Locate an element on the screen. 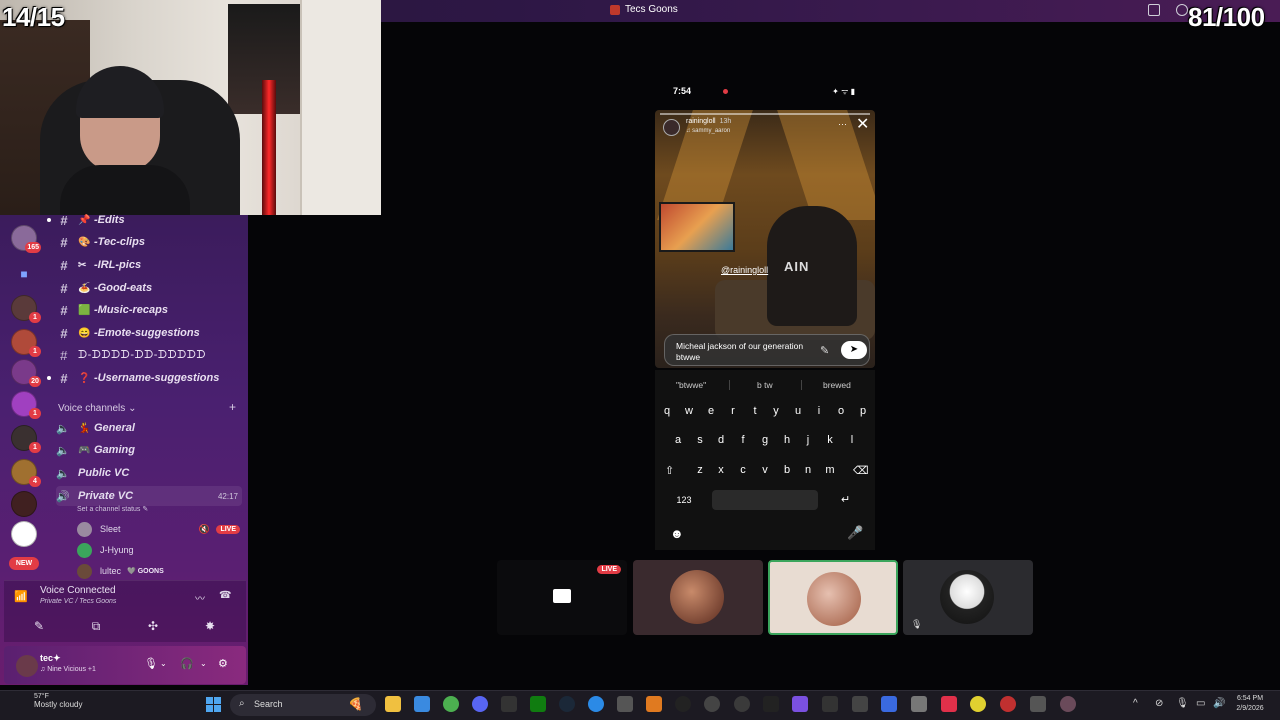 This screenshot has height=720, width=1280. key: g is located at coordinates (765, 440).